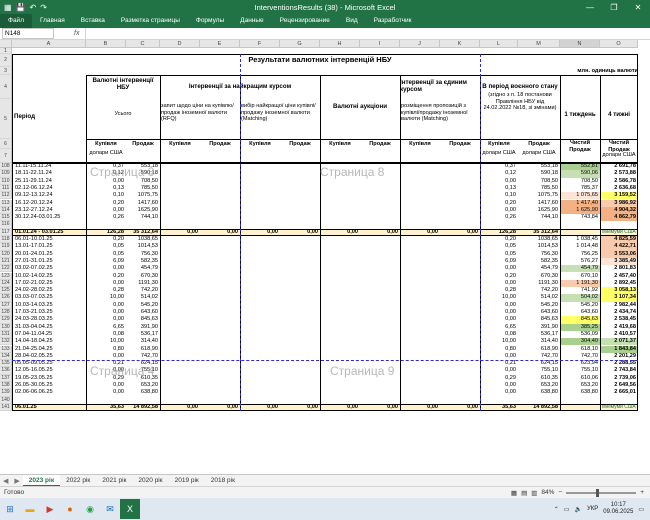 This screenshot has height=520, width=650. Describe the element at coordinates (6, 60) in the screenshot. I see `row-header: 2` at that location.